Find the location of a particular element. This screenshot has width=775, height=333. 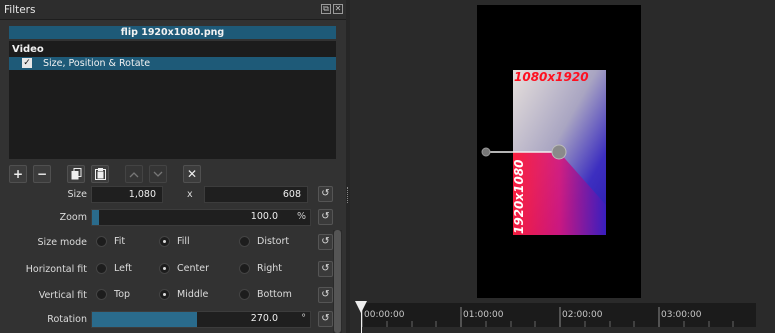

timecode-1: 01:00:00 is located at coordinates (483, 315).